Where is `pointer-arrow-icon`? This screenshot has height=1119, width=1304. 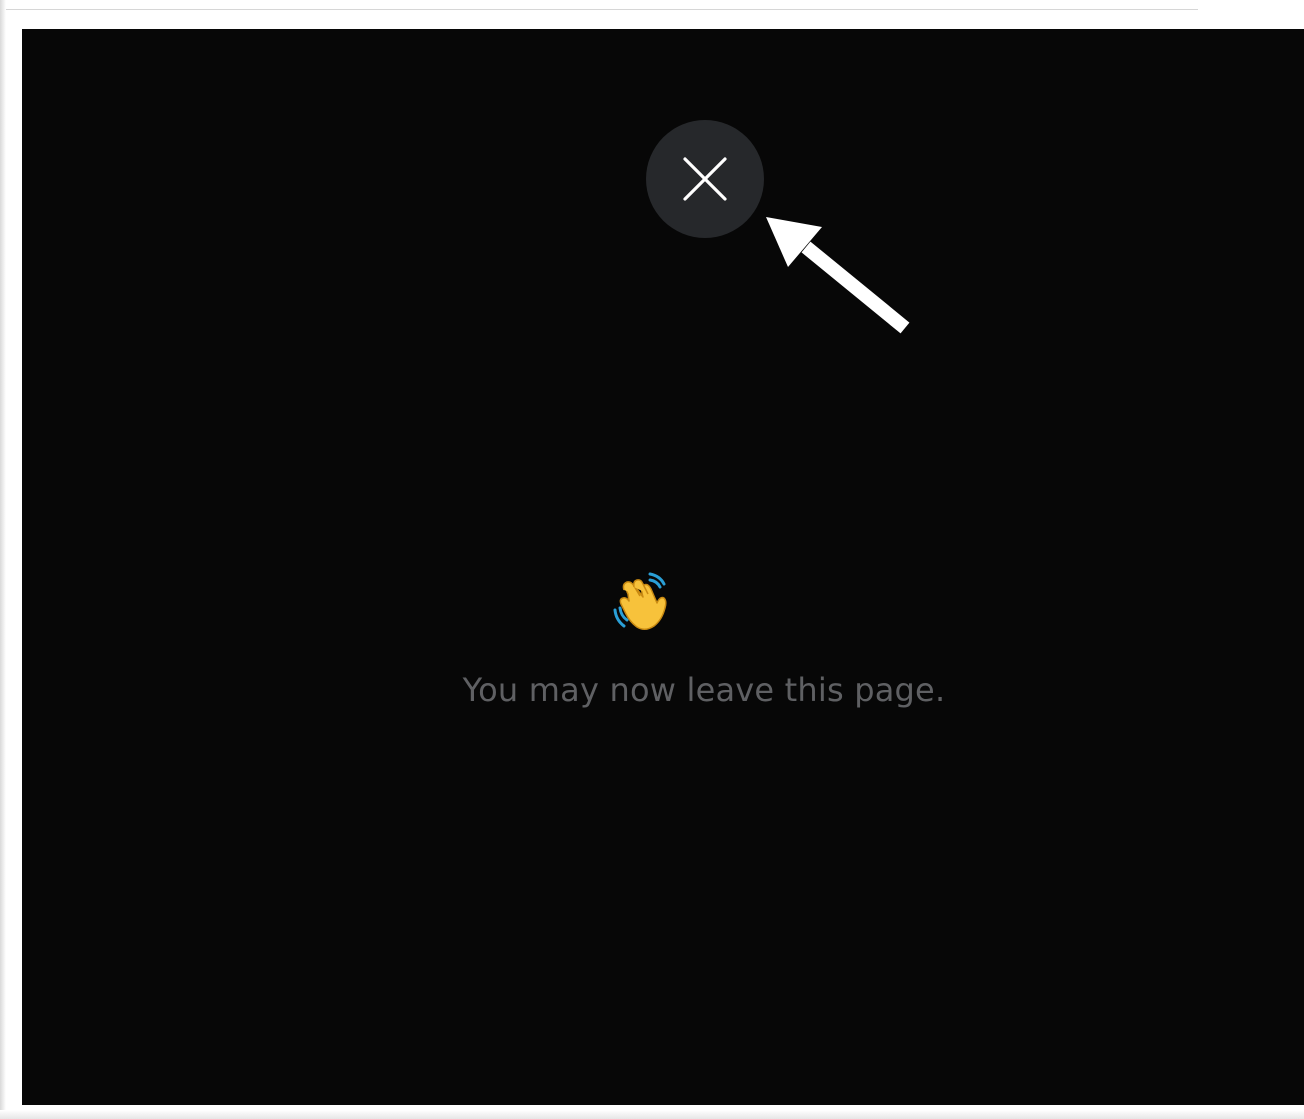 pointer-arrow-icon is located at coordinates (838, 275).